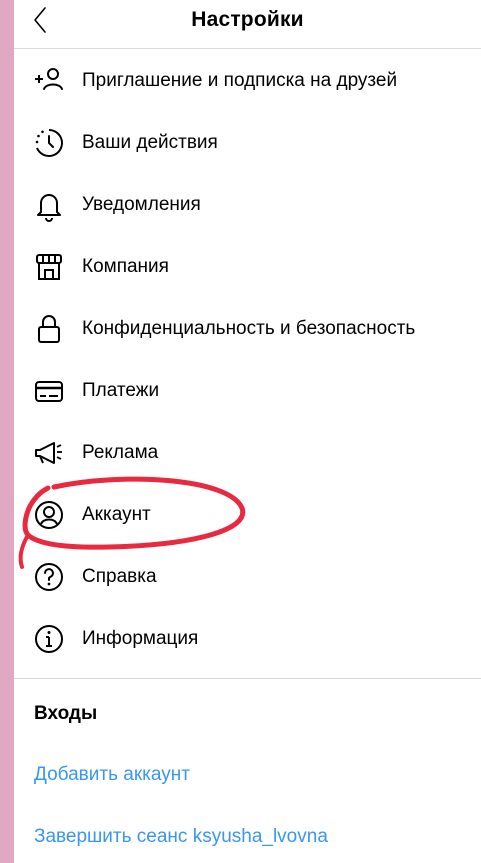  What do you see at coordinates (240, 80) in the screenshot?
I see `menu-item-label: Приглашение и подписка на друзей` at bounding box center [240, 80].